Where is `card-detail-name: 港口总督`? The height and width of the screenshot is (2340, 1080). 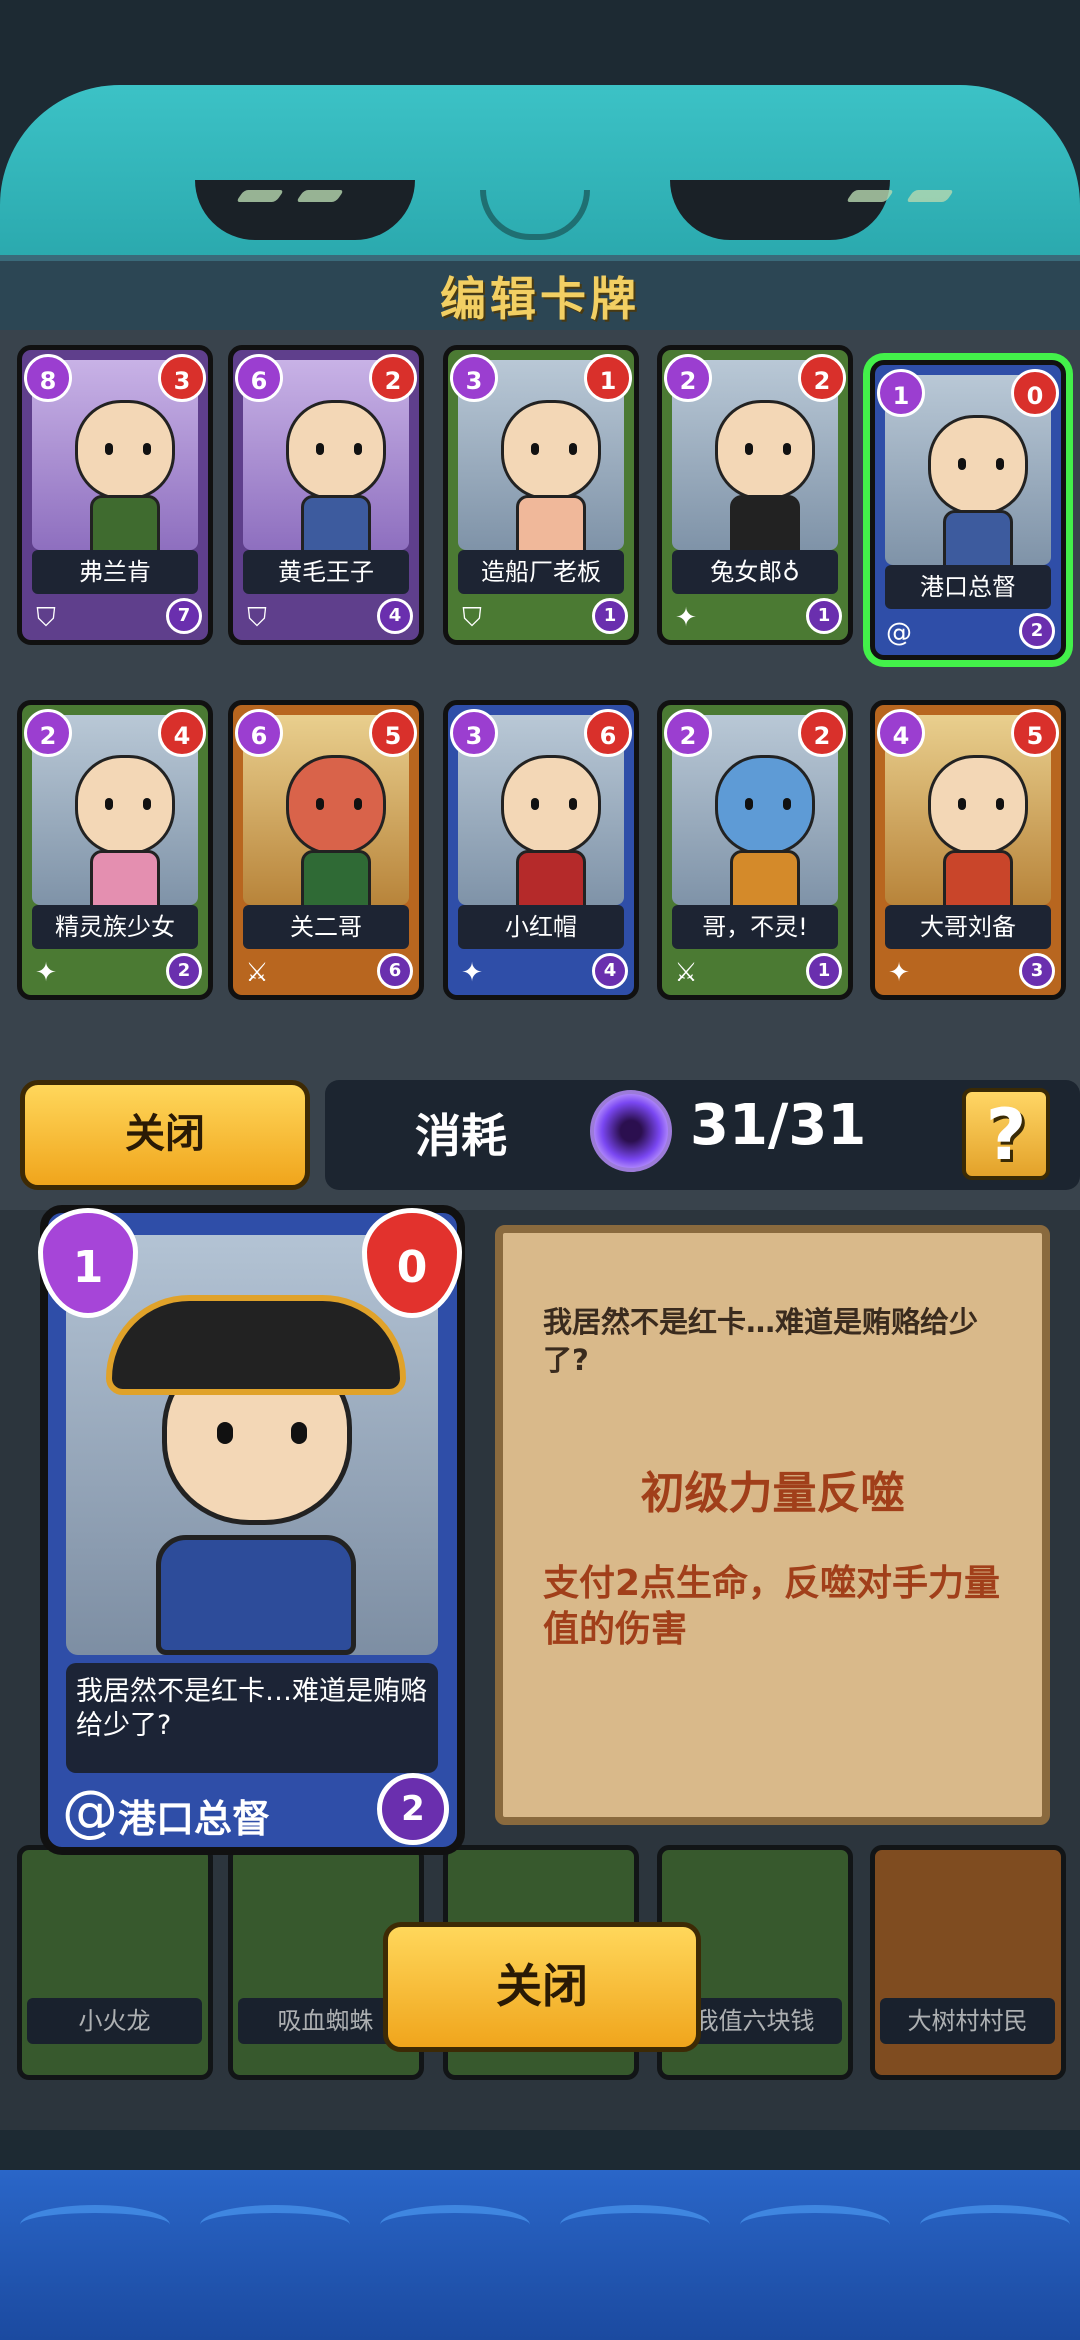 card-detail-name: 港口总督 is located at coordinates (194, 1819).